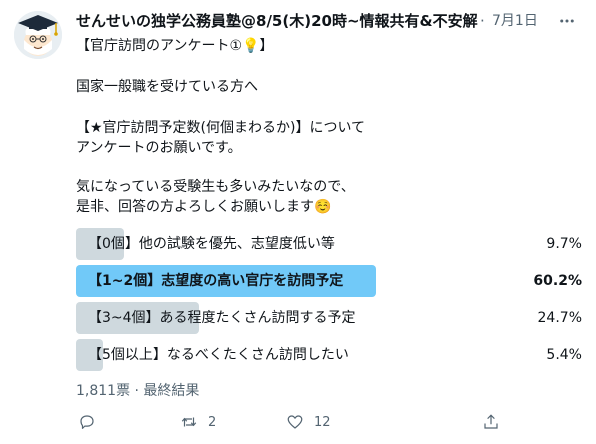 This screenshot has width=596, height=444. I want to click on poll-option: 【0個】他の試験を優先、志望度低い等 9.7%, so click(331, 244).